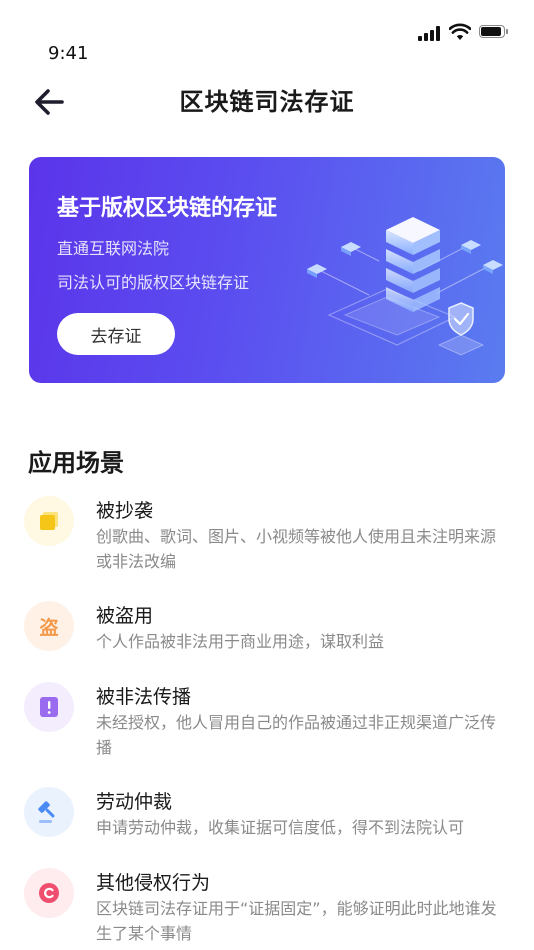 The width and height of the screenshot is (534, 950). What do you see at coordinates (153, 883) in the screenshot?
I see `scenario-title: 其他侵权行为` at bounding box center [153, 883].